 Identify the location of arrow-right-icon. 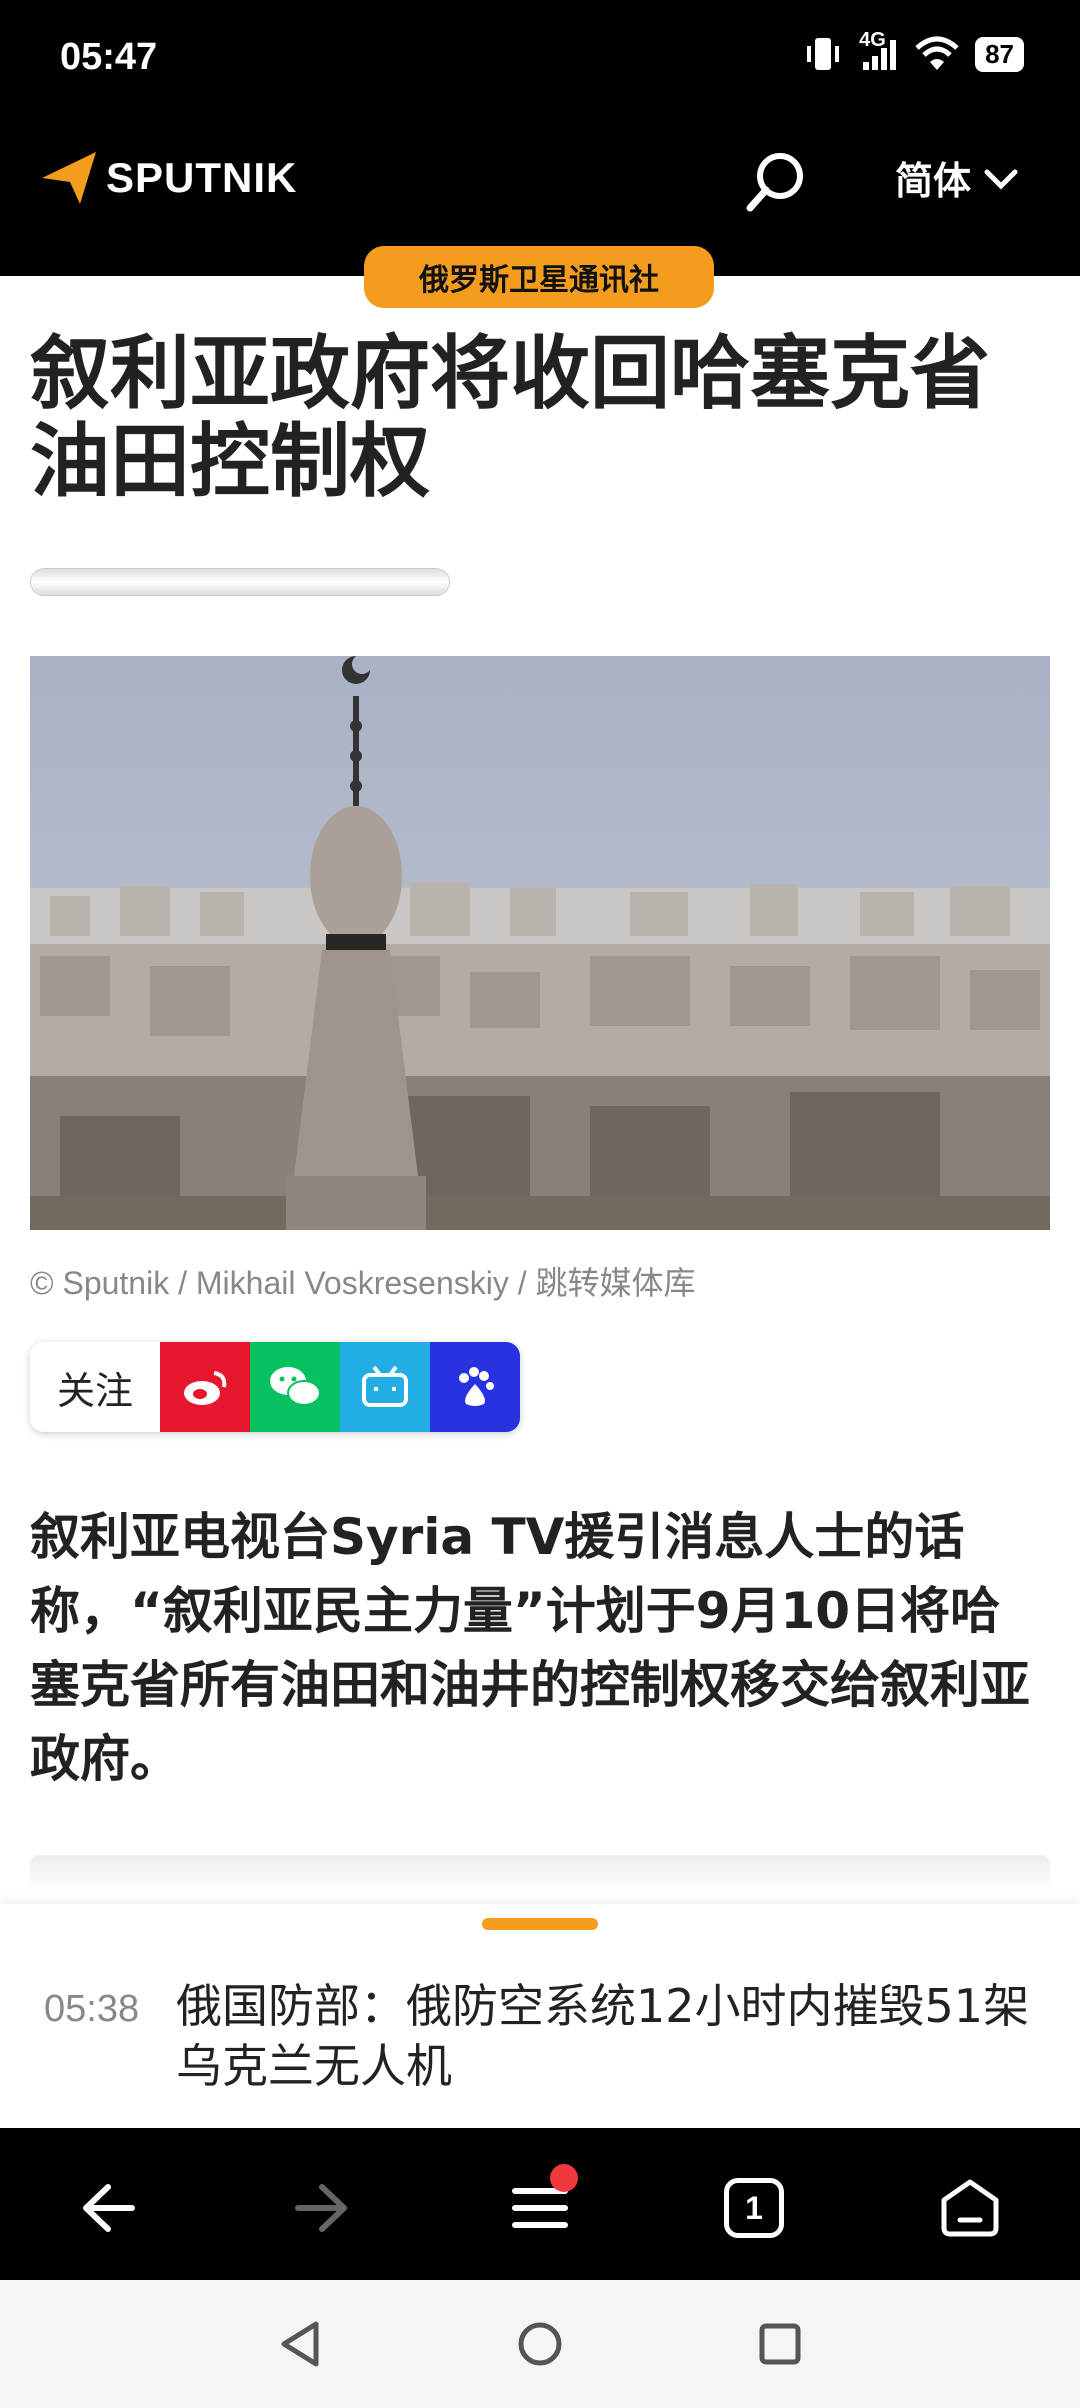
(321, 2208).